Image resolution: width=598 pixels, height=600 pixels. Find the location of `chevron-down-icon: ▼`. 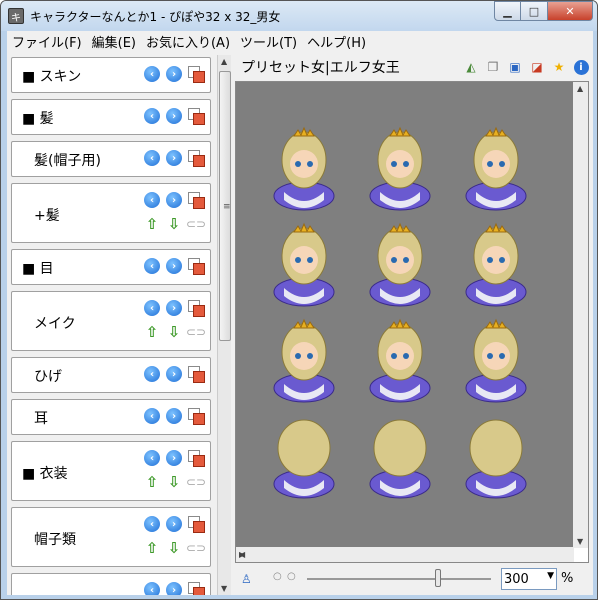

chevron-down-icon: ▼ is located at coordinates (550, 576).